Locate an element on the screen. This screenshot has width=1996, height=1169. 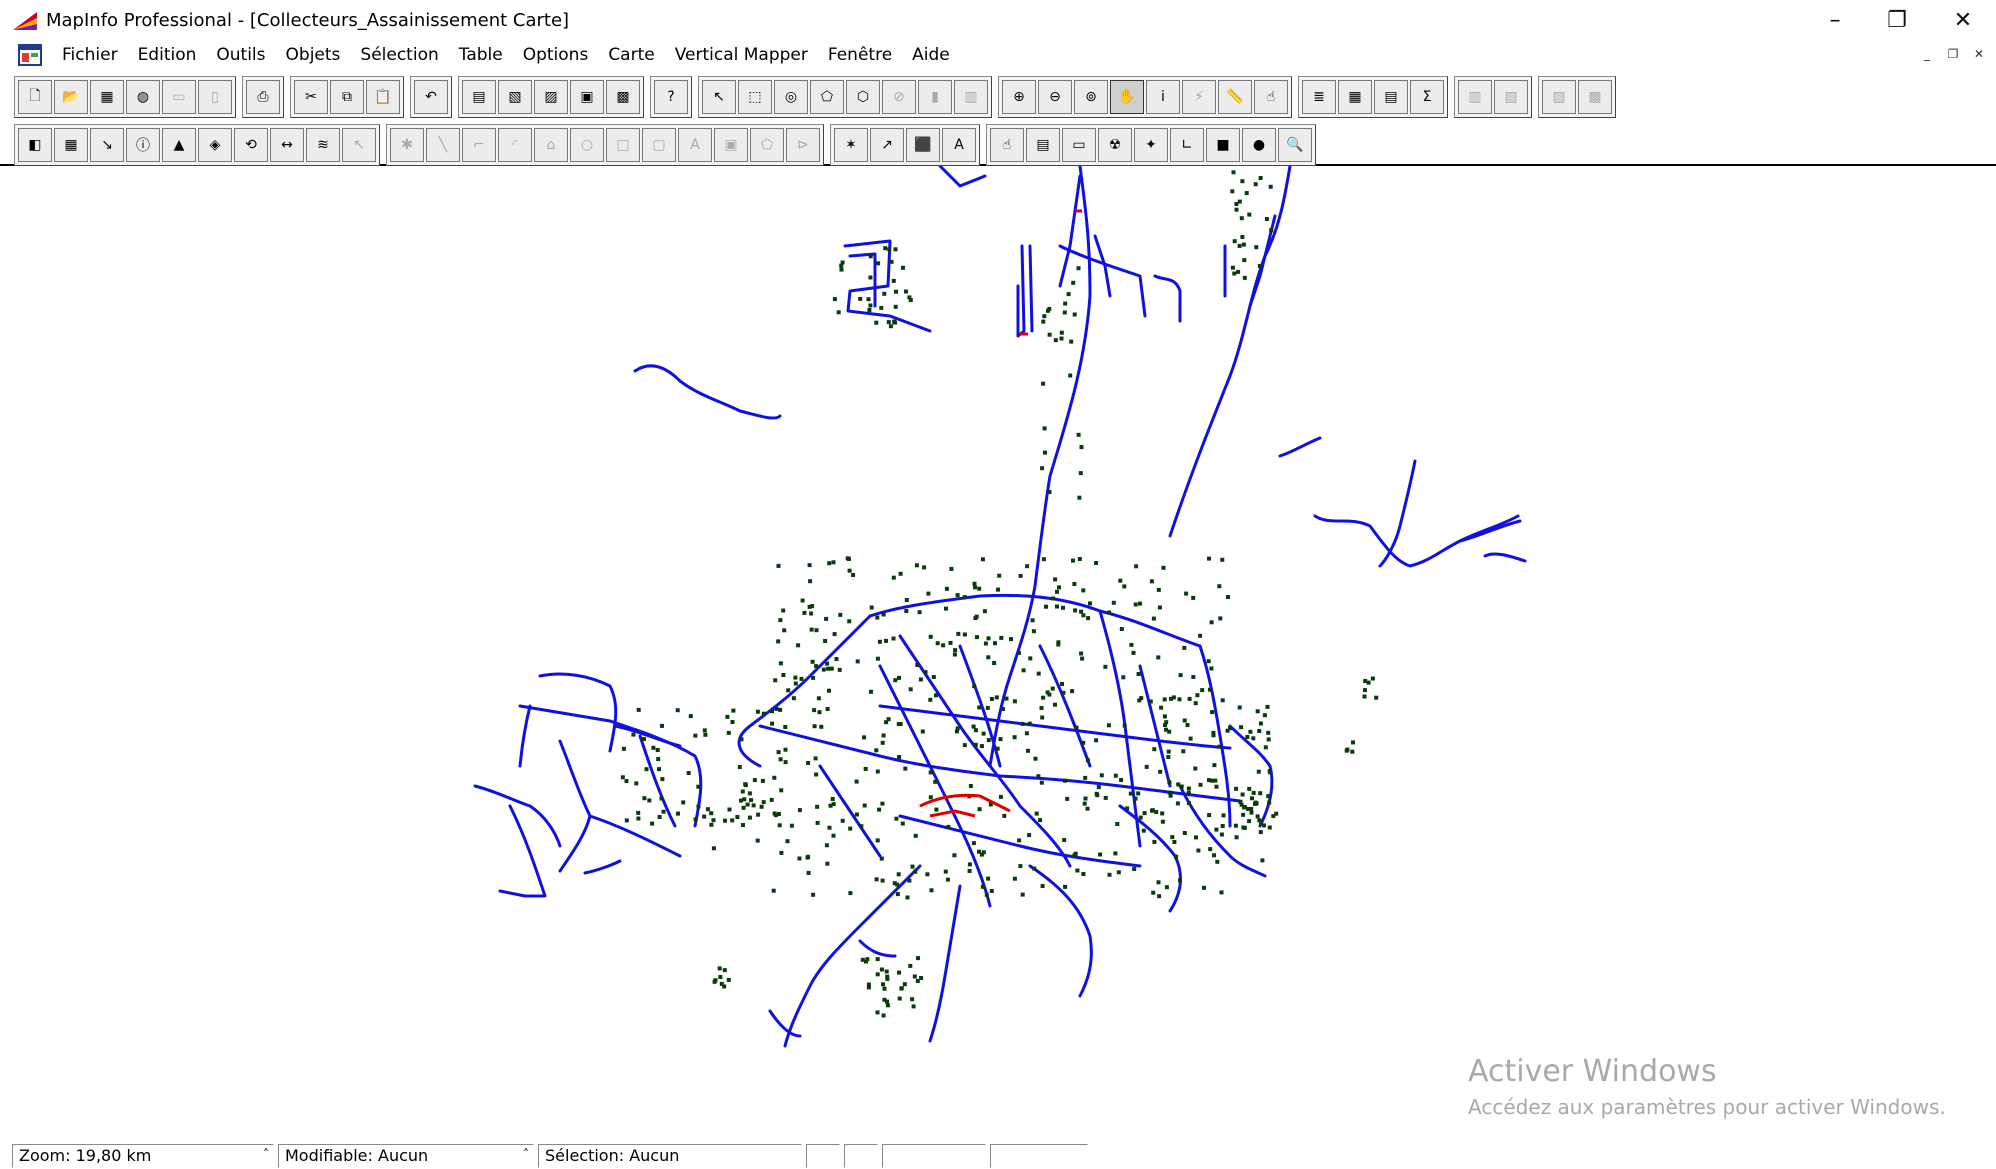
corner-button: ∟ is located at coordinates (1187, 145).